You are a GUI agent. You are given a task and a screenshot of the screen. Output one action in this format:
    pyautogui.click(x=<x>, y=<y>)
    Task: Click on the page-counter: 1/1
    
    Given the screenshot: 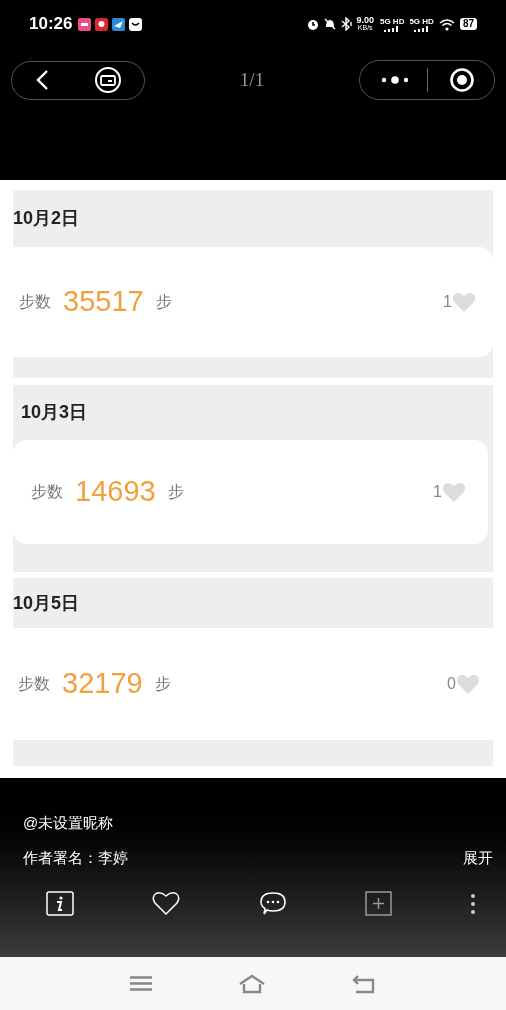 What is the action you would take?
    pyautogui.click(x=252, y=79)
    